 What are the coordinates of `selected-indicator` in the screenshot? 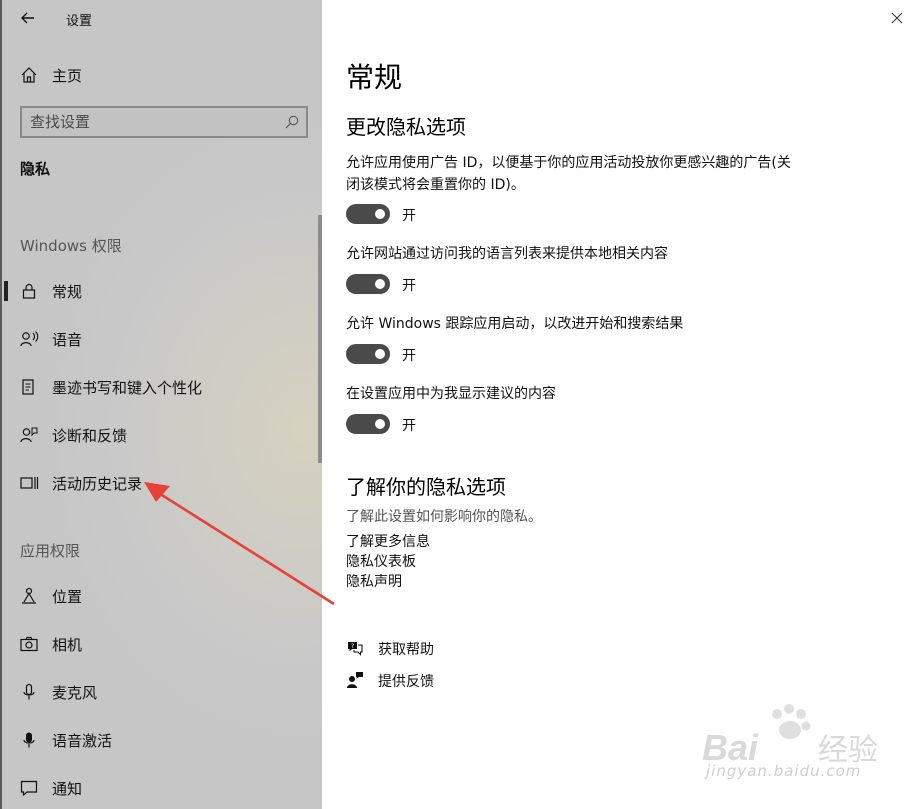 It's located at (6, 291).